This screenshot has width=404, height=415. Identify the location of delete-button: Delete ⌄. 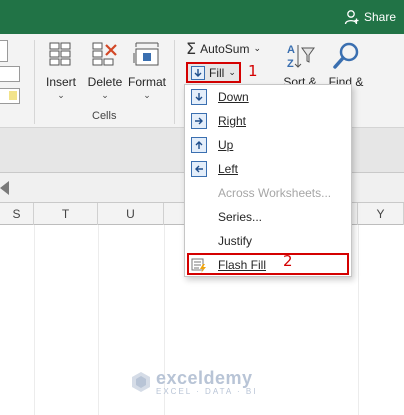
(105, 70).